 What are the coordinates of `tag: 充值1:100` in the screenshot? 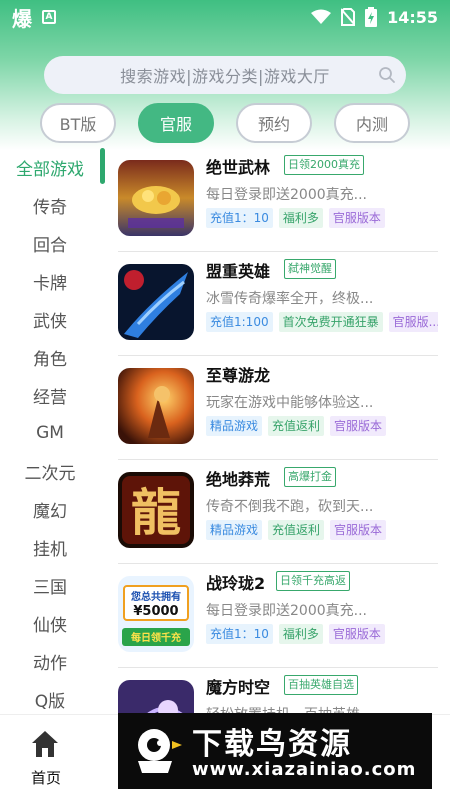 It's located at (239, 322).